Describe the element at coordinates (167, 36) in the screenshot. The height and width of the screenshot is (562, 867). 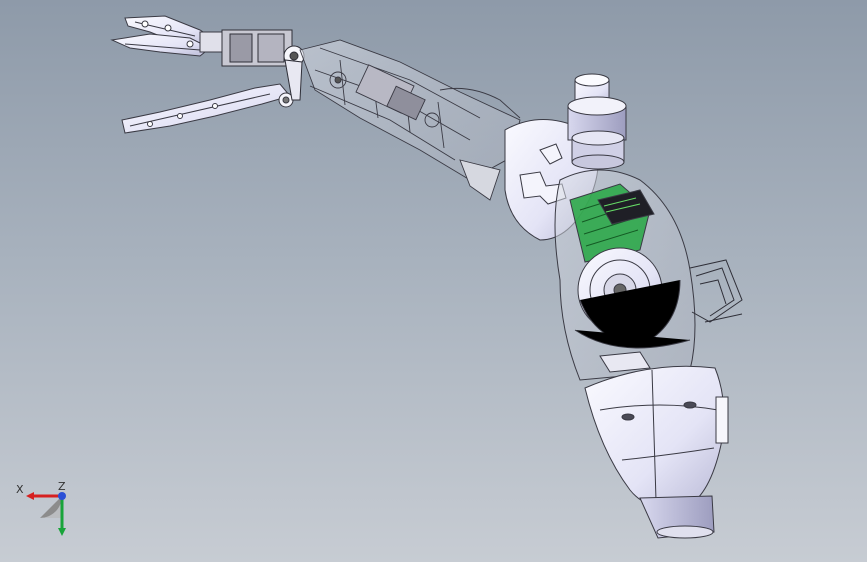
I see `upper-finger` at that location.